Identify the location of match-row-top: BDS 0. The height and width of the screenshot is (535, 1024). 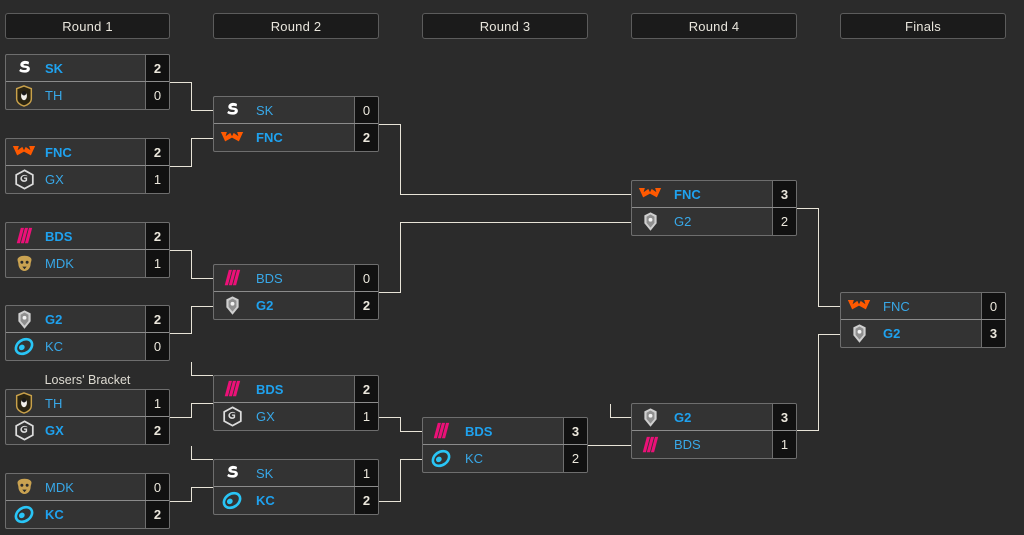
(296, 278).